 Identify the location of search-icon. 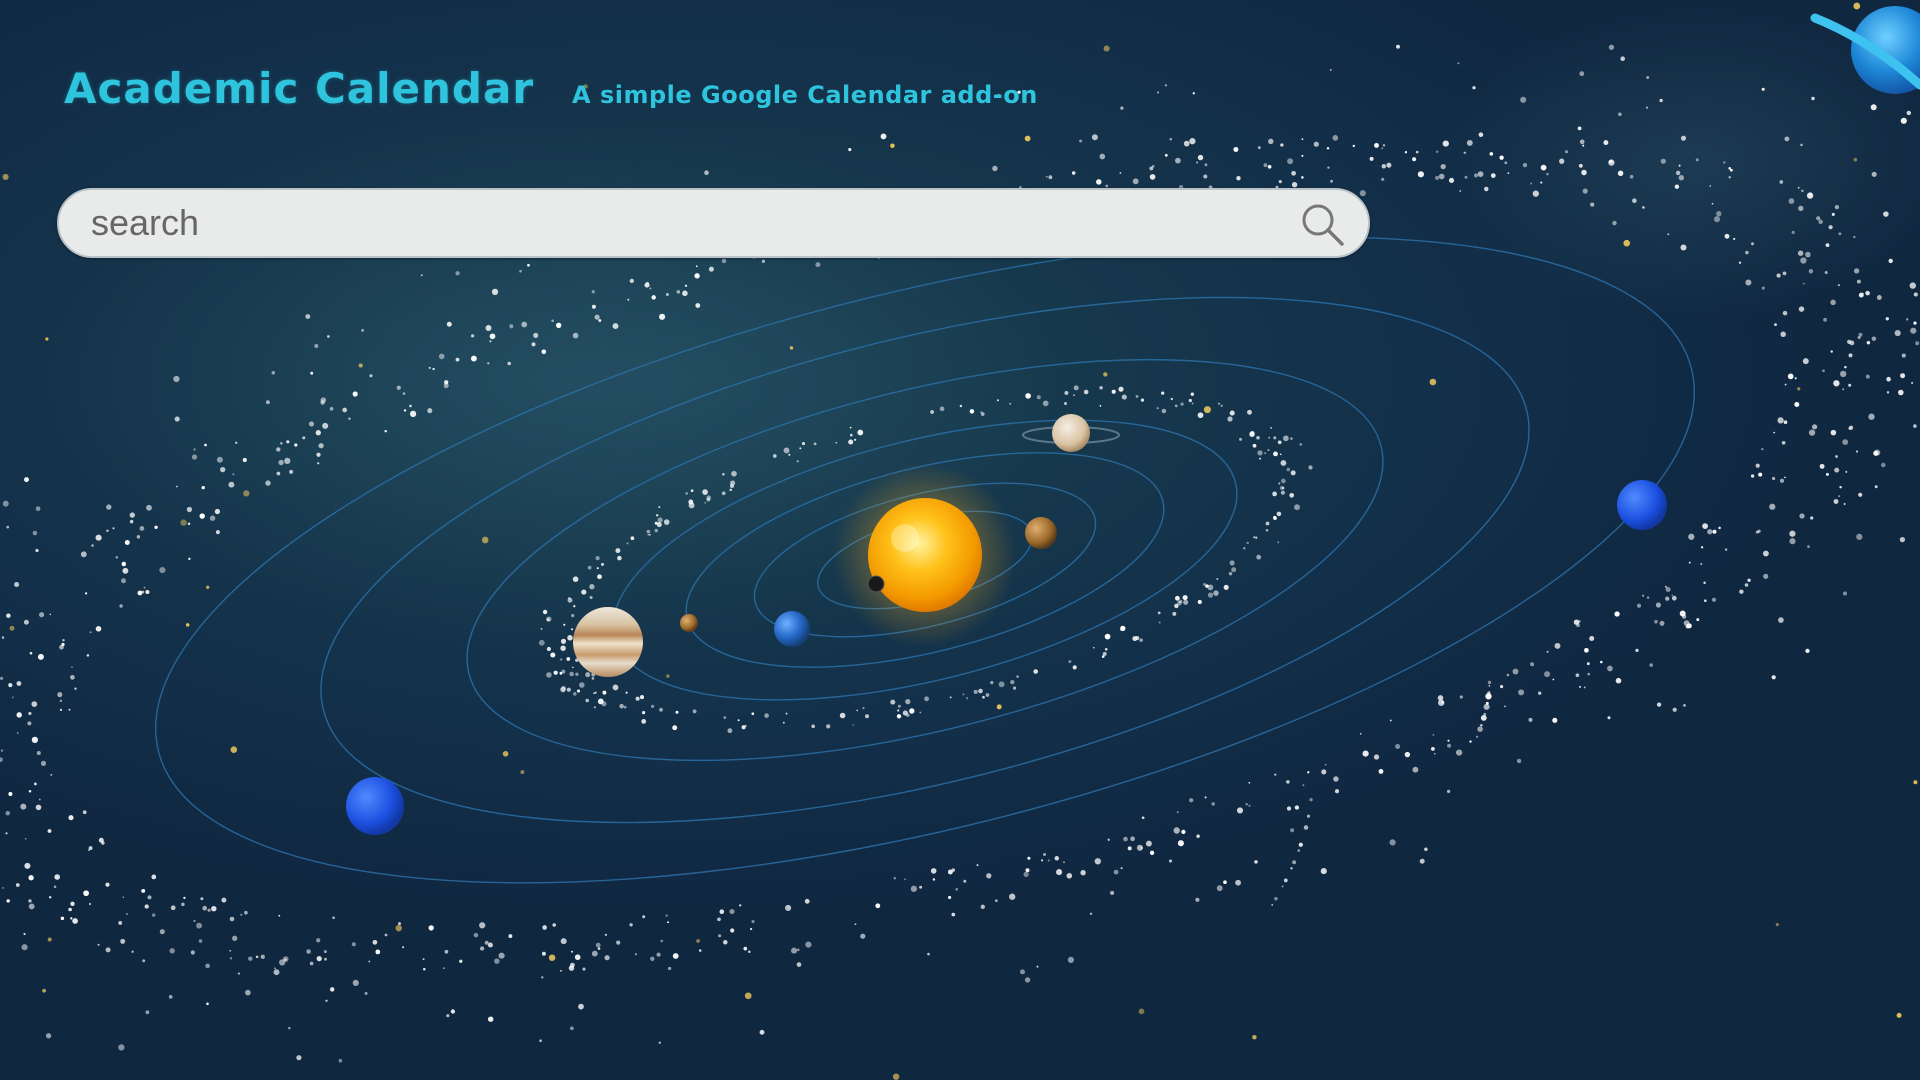
(1322, 224).